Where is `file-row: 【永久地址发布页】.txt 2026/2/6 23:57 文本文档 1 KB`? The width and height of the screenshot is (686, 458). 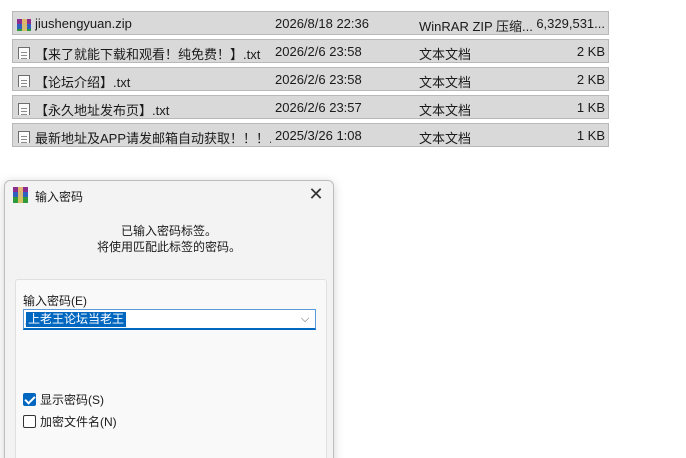
file-row: 【永久地址发布页】.txt 2026/2/6 23:57 文本文档 1 KB is located at coordinates (310, 107).